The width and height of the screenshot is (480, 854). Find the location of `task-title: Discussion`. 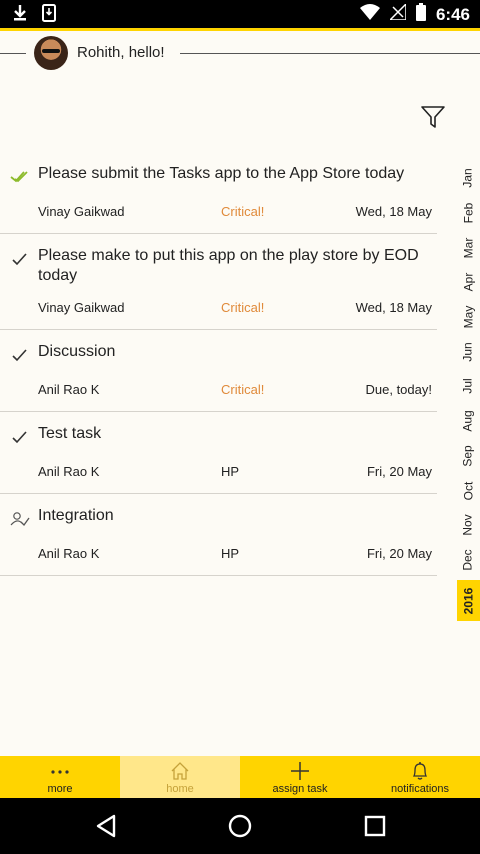

task-title: Discussion is located at coordinates (77, 351).